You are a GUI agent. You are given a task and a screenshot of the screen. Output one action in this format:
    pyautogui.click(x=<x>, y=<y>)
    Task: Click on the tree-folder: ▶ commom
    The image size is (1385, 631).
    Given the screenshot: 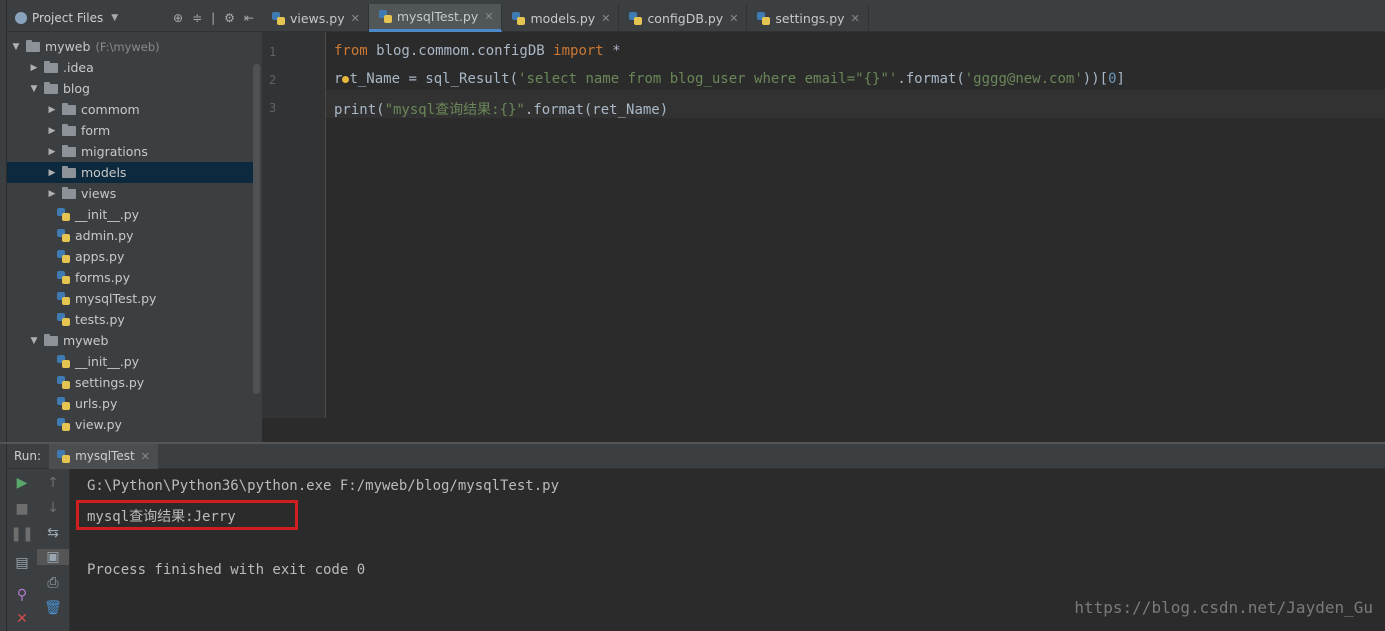 What is the action you would take?
    pyautogui.click(x=130, y=109)
    